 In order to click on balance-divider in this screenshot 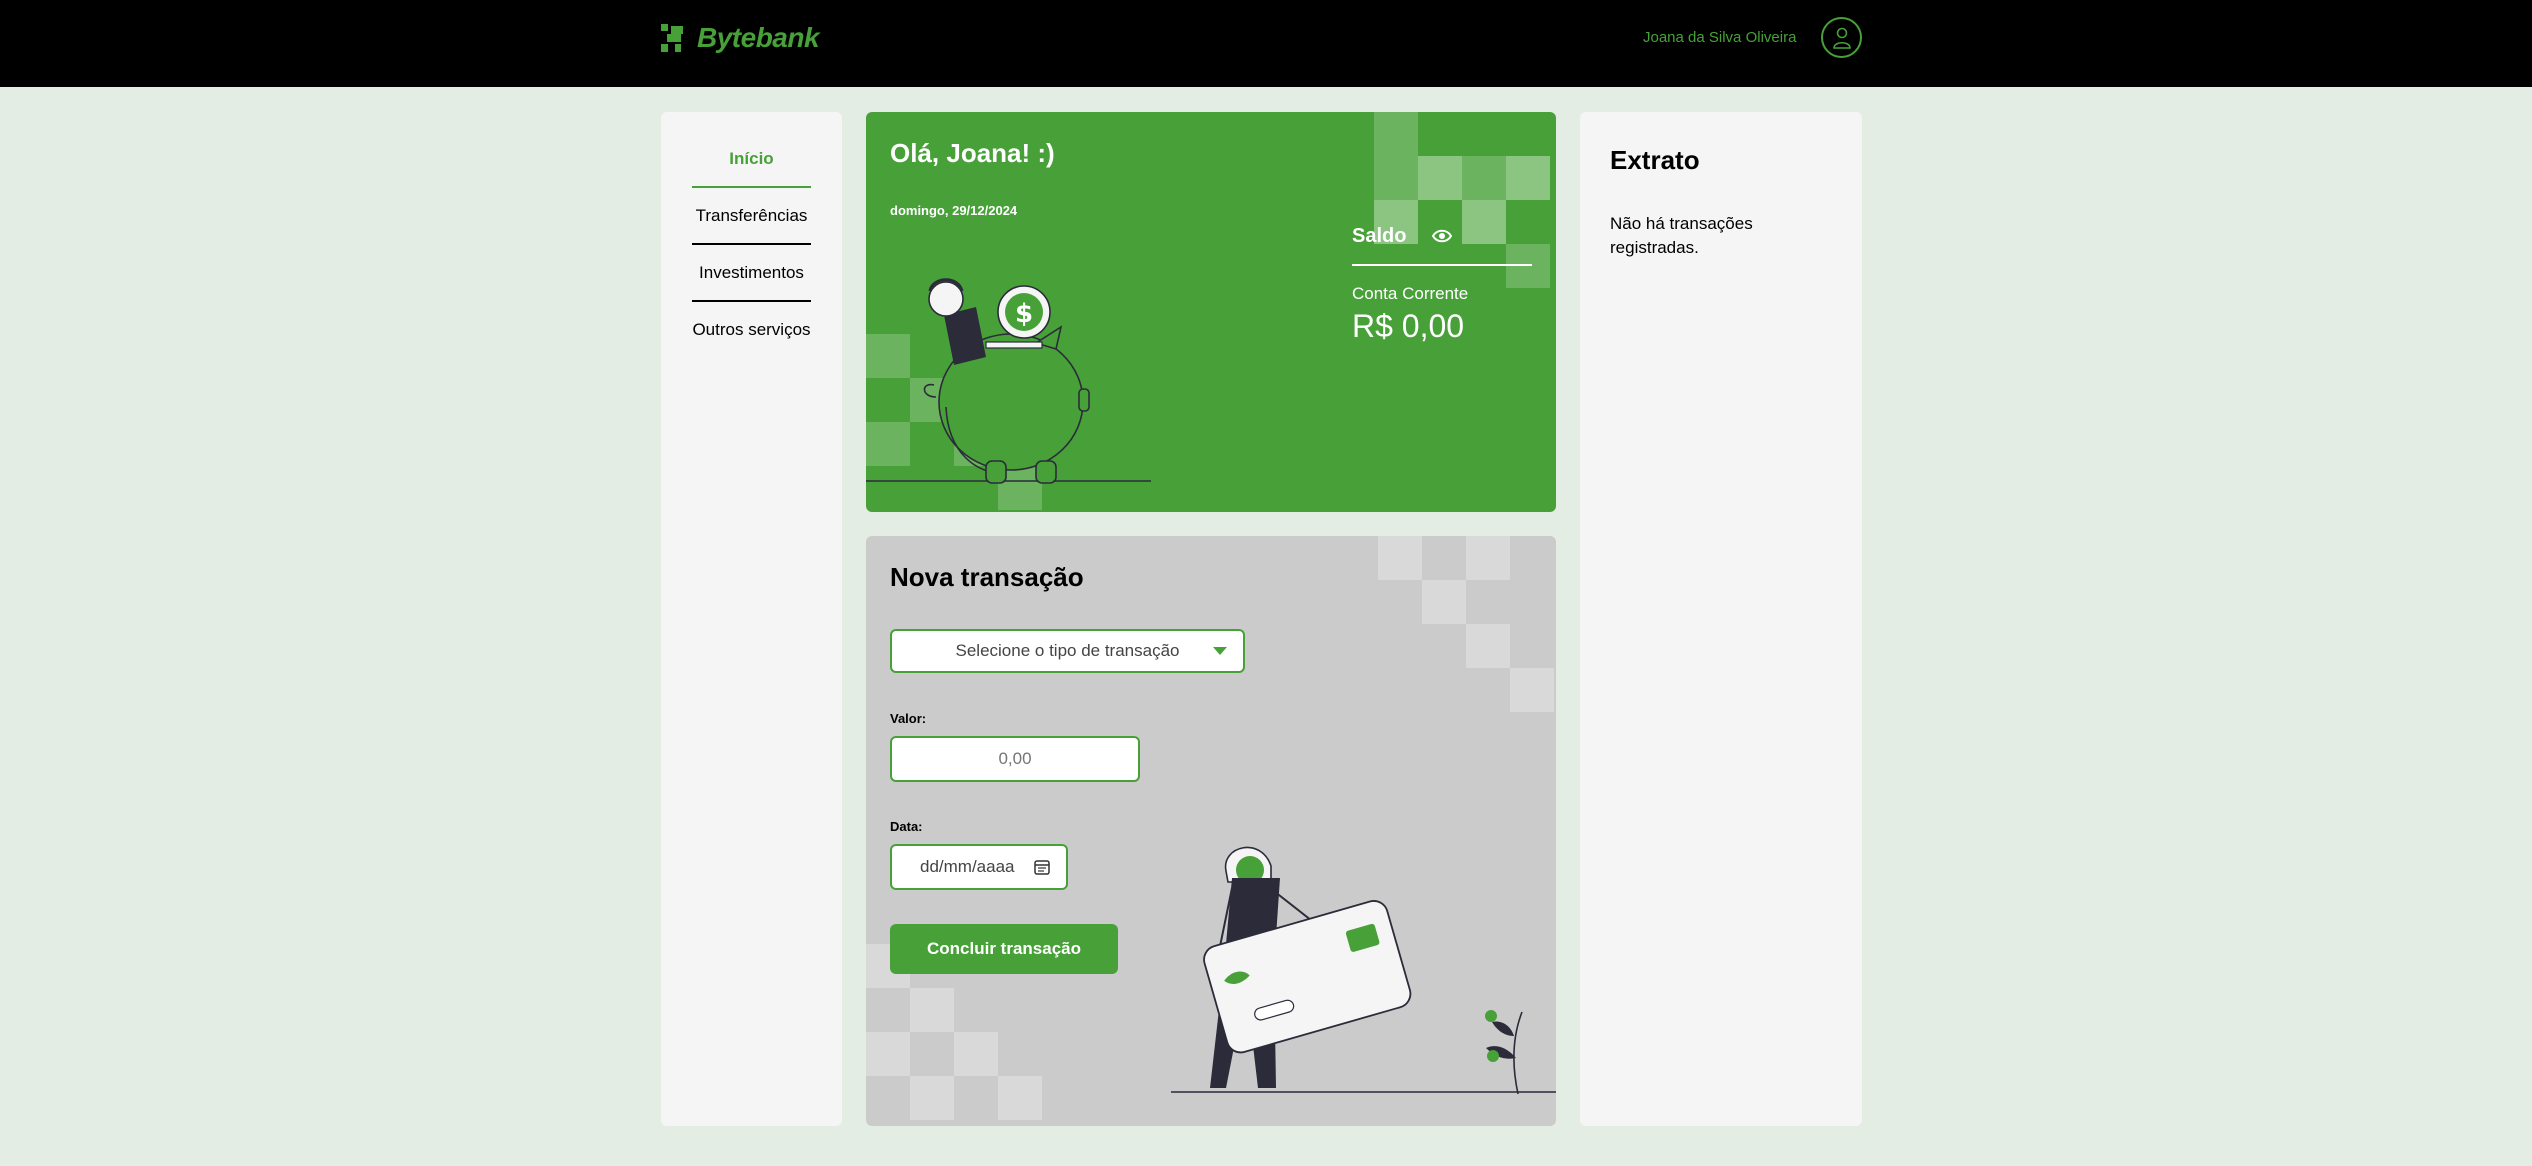, I will do `click(1442, 265)`.